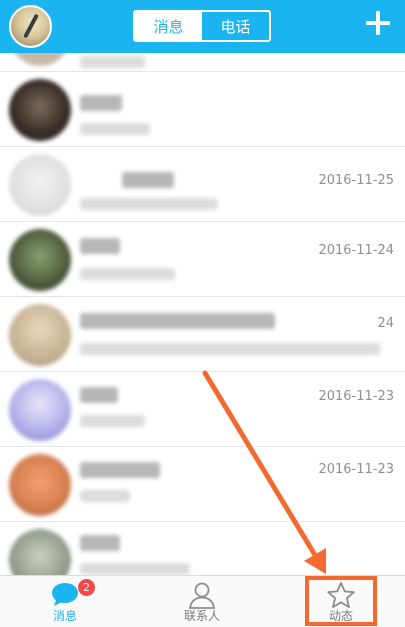 Image resolution: width=405 pixels, height=627 pixels. I want to click on list-item: 2016-11-24, so click(202, 260).